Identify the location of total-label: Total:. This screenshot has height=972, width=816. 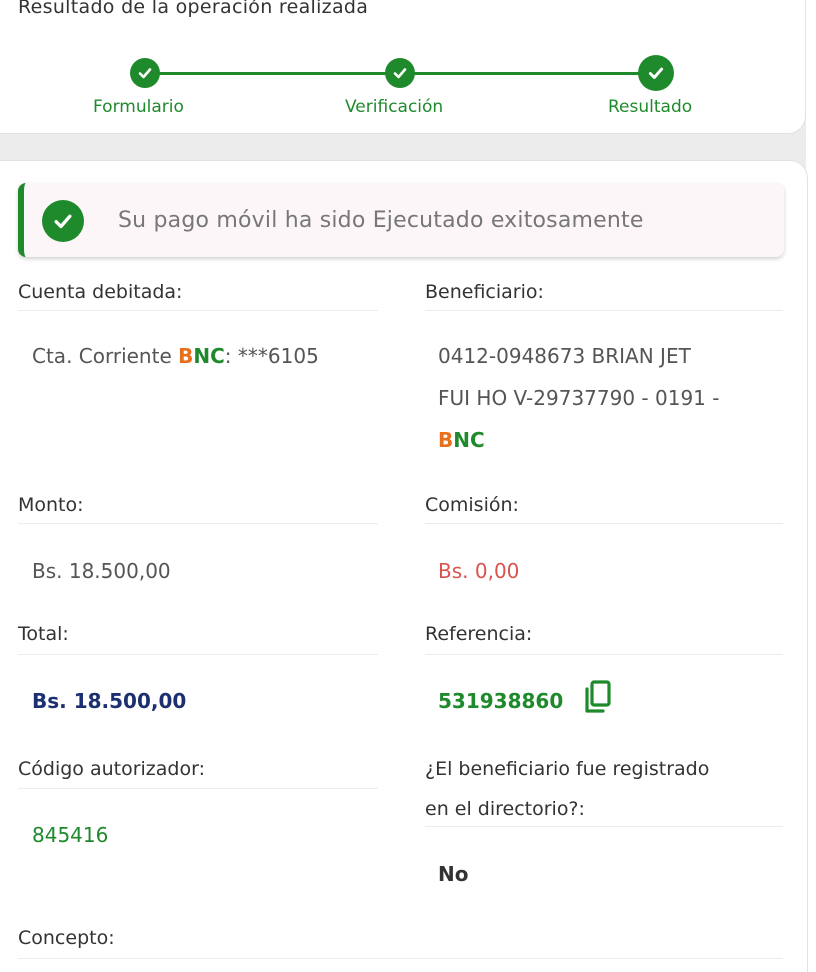
(43, 634).